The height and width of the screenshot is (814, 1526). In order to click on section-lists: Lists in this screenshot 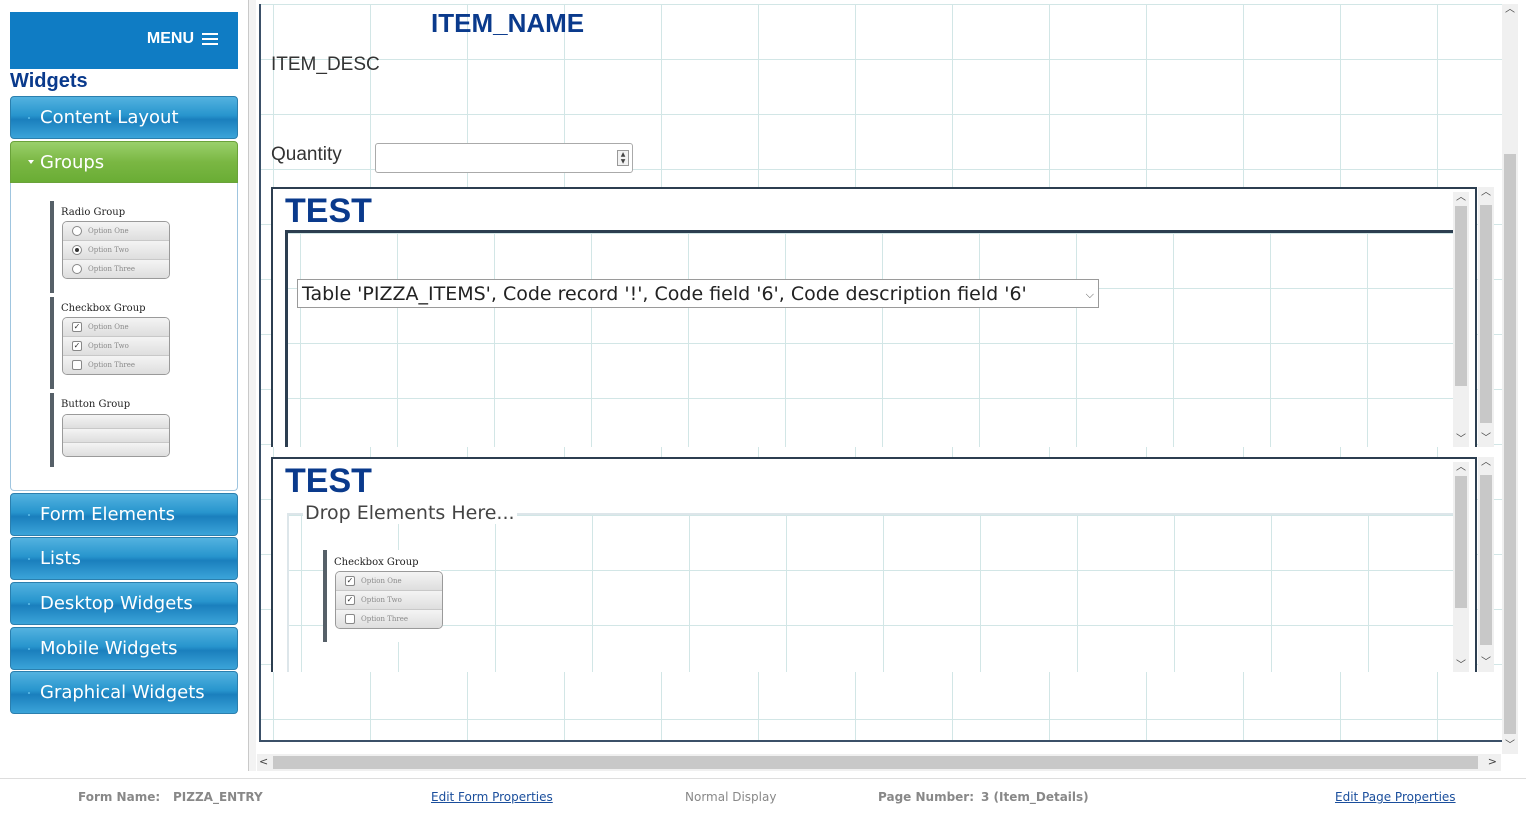, I will do `click(124, 558)`.